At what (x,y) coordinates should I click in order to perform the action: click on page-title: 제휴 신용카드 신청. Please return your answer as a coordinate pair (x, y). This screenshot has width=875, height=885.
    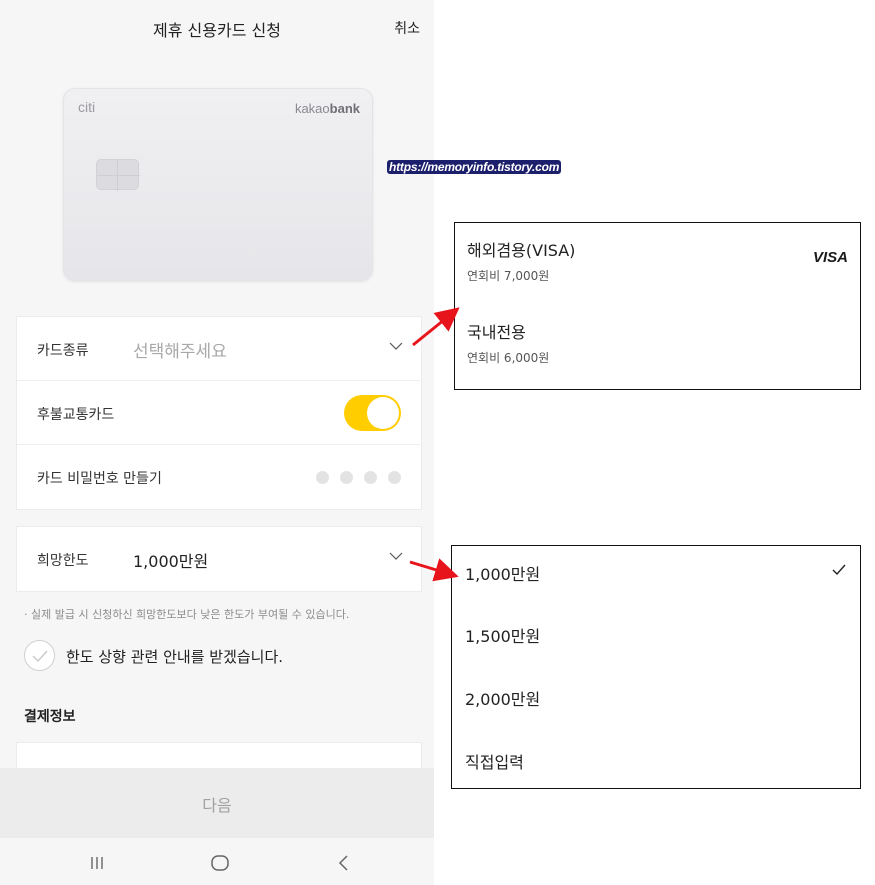
    Looking at the image, I should click on (217, 30).